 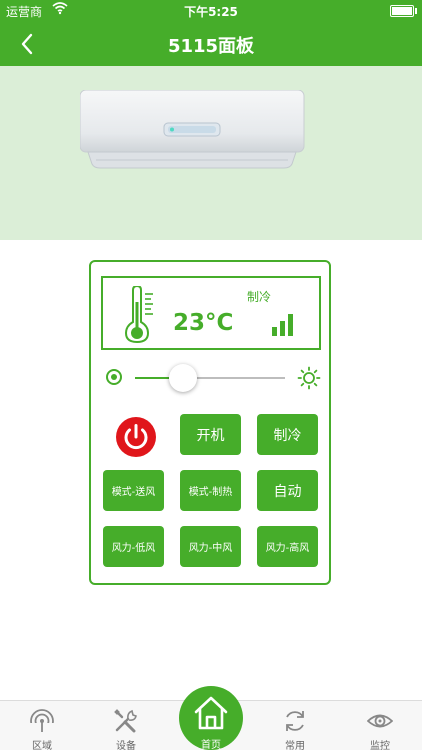 I want to click on signal-bars-icon, so click(x=283, y=326).